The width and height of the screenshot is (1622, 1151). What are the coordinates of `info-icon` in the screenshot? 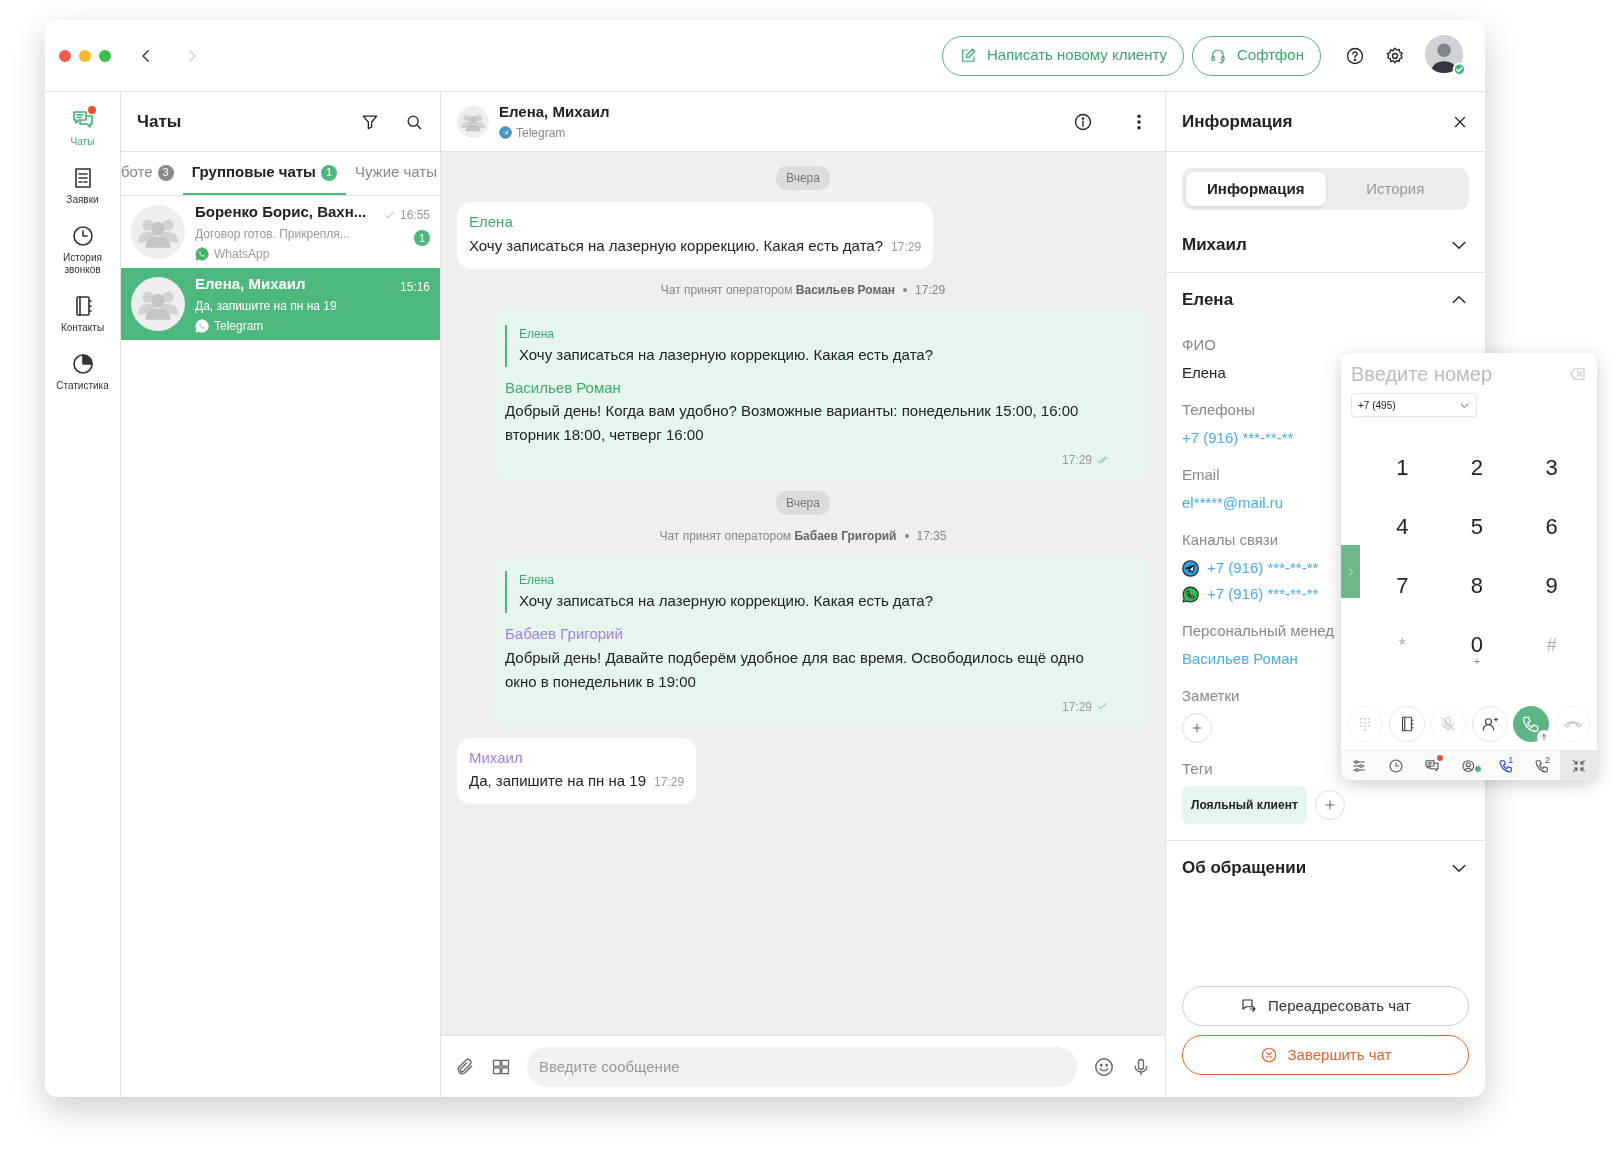 It's located at (1083, 121).